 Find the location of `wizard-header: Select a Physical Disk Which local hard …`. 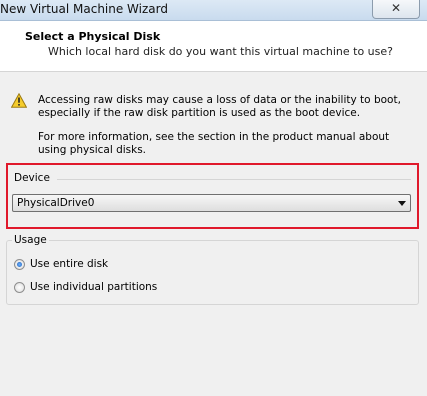

wizard-header: Select a Physical Disk Which local hard … is located at coordinates (213, 46).